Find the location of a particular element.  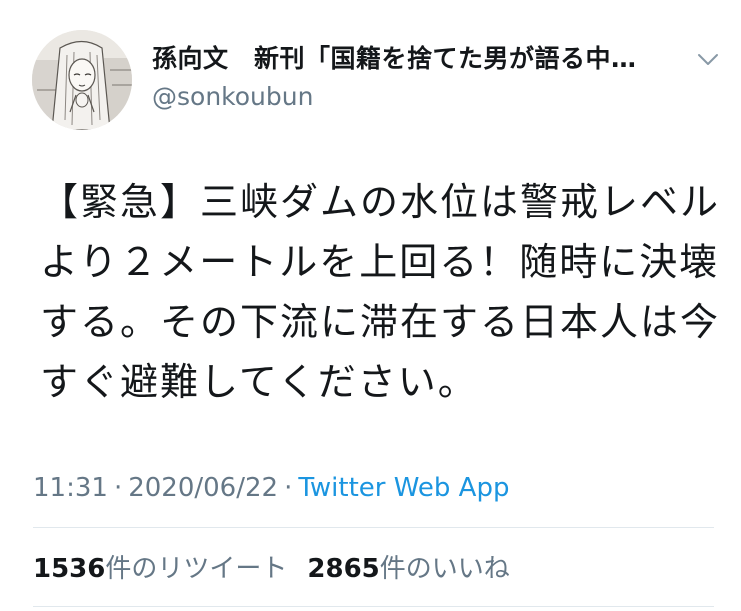

likes-count-link: 2865件のいいね is located at coordinates (408, 569).